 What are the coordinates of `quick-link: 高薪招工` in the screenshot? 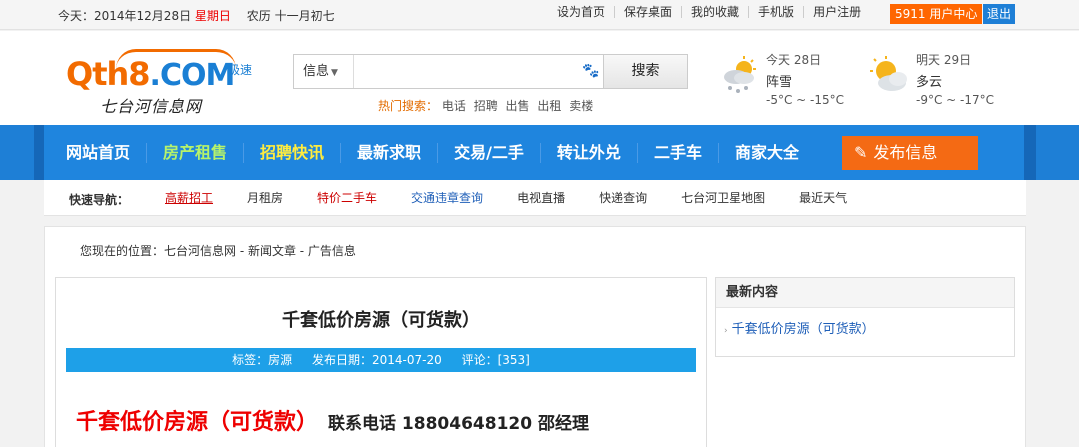 It's located at (189, 198).